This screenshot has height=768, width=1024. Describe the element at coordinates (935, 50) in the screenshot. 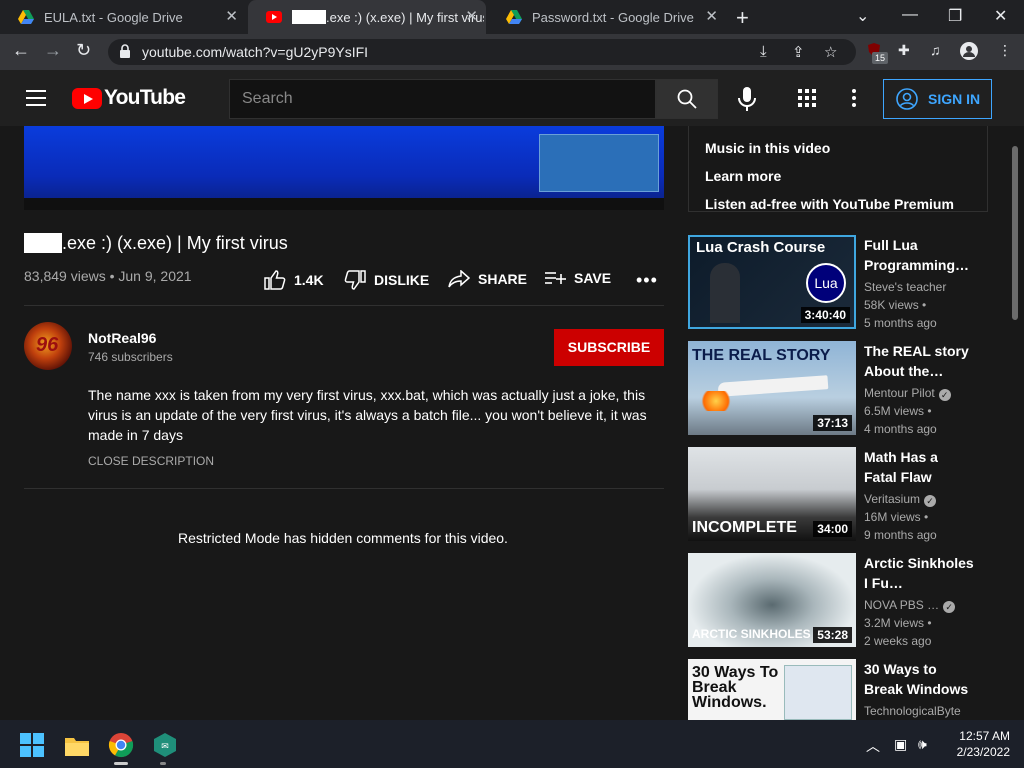

I see `media-control-icon: ♫` at that location.